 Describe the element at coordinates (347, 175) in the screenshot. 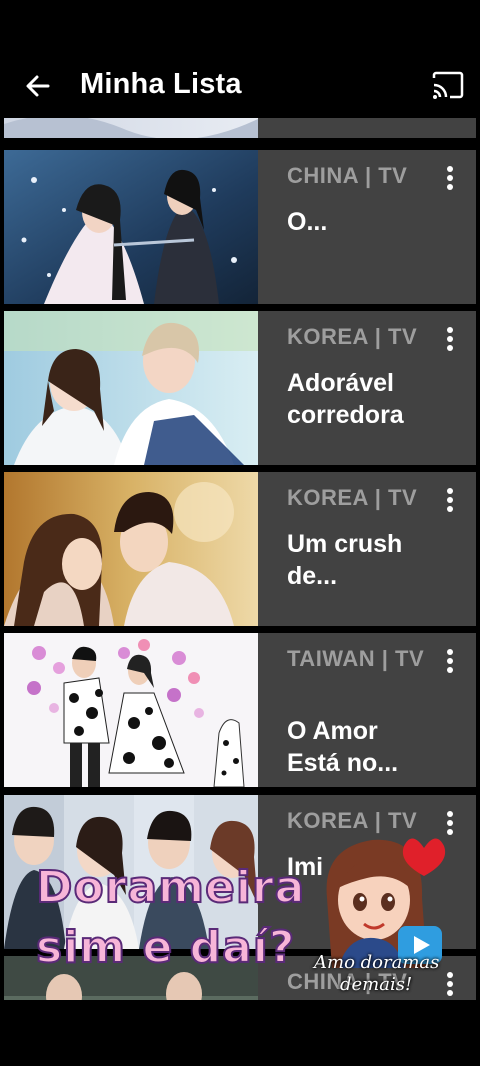

I see `item-meta: CHINA | TV` at that location.